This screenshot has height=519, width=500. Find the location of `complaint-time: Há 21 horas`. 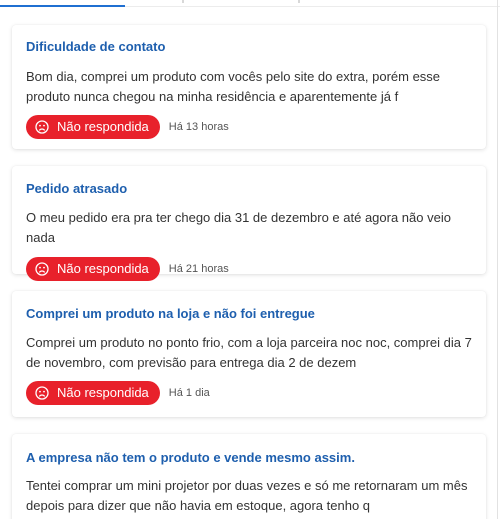

complaint-time: Há 21 horas is located at coordinates (198, 269).